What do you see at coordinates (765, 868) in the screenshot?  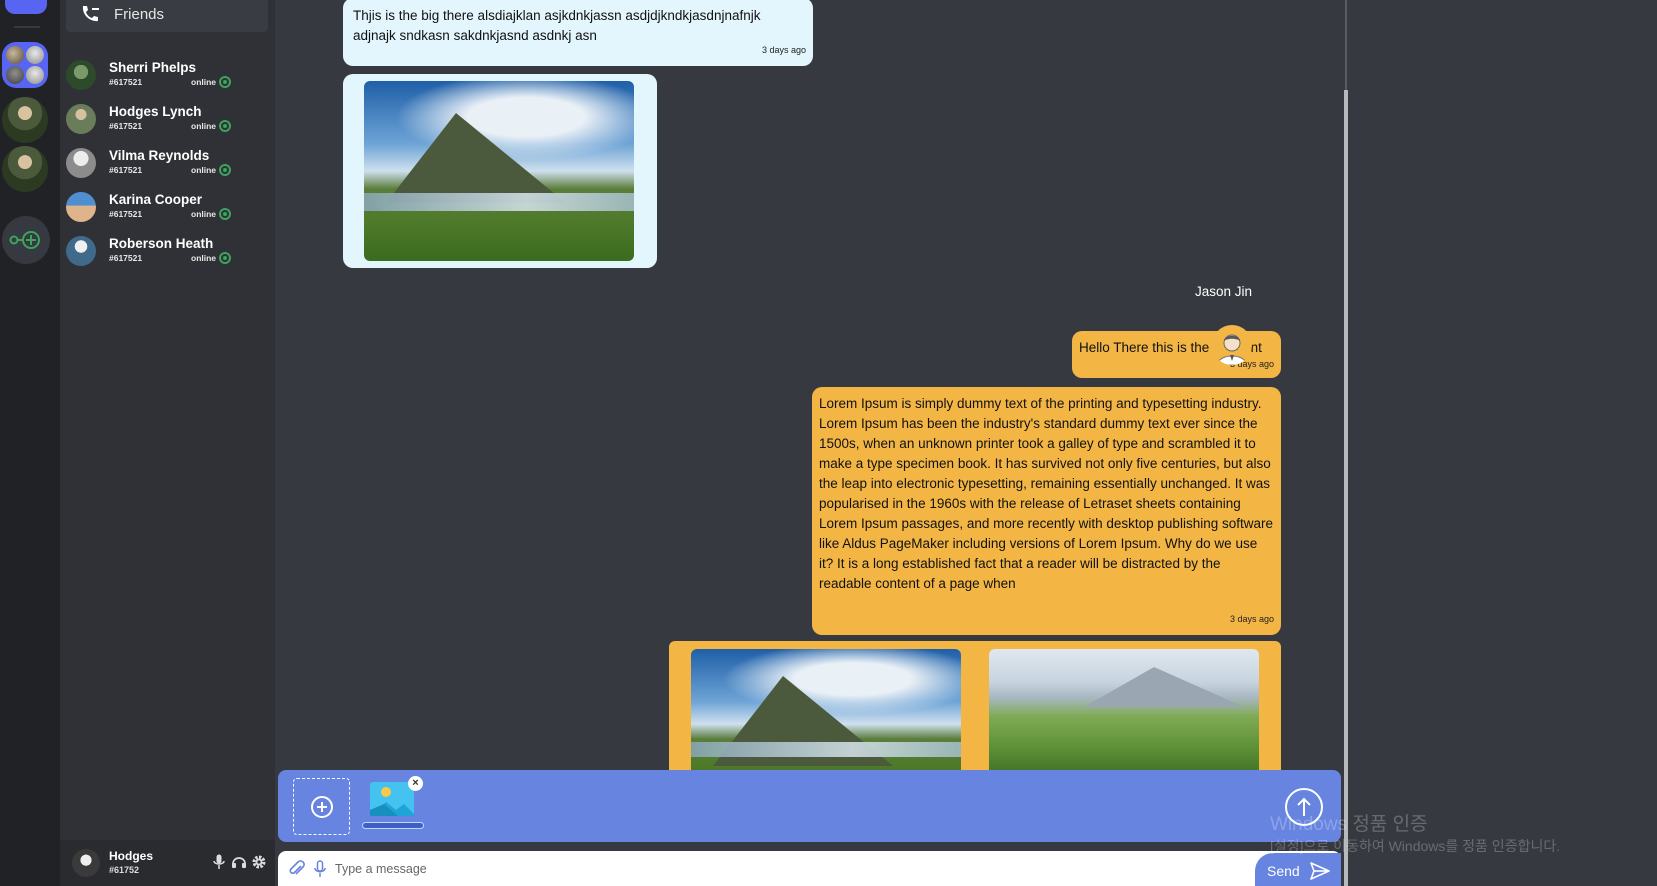 I see `message-input` at bounding box center [765, 868].